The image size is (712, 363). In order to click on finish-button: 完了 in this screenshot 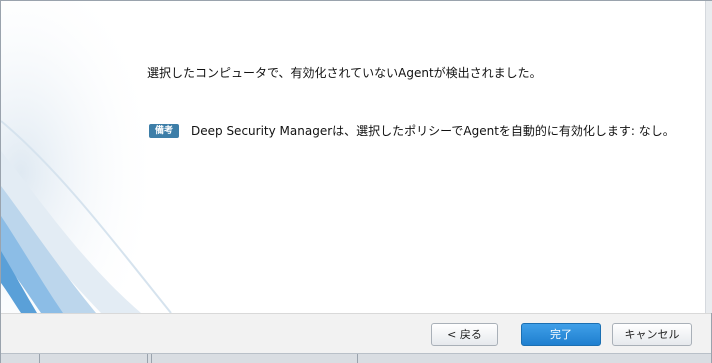, I will do `click(561, 334)`.